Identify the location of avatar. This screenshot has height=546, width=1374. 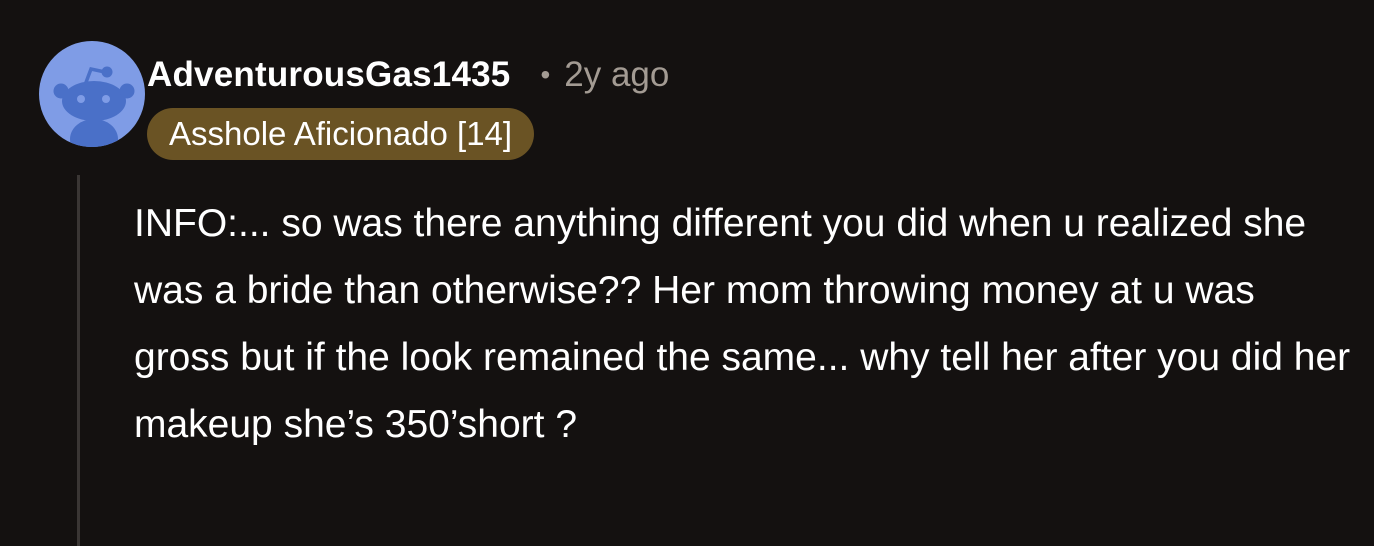
(92, 94).